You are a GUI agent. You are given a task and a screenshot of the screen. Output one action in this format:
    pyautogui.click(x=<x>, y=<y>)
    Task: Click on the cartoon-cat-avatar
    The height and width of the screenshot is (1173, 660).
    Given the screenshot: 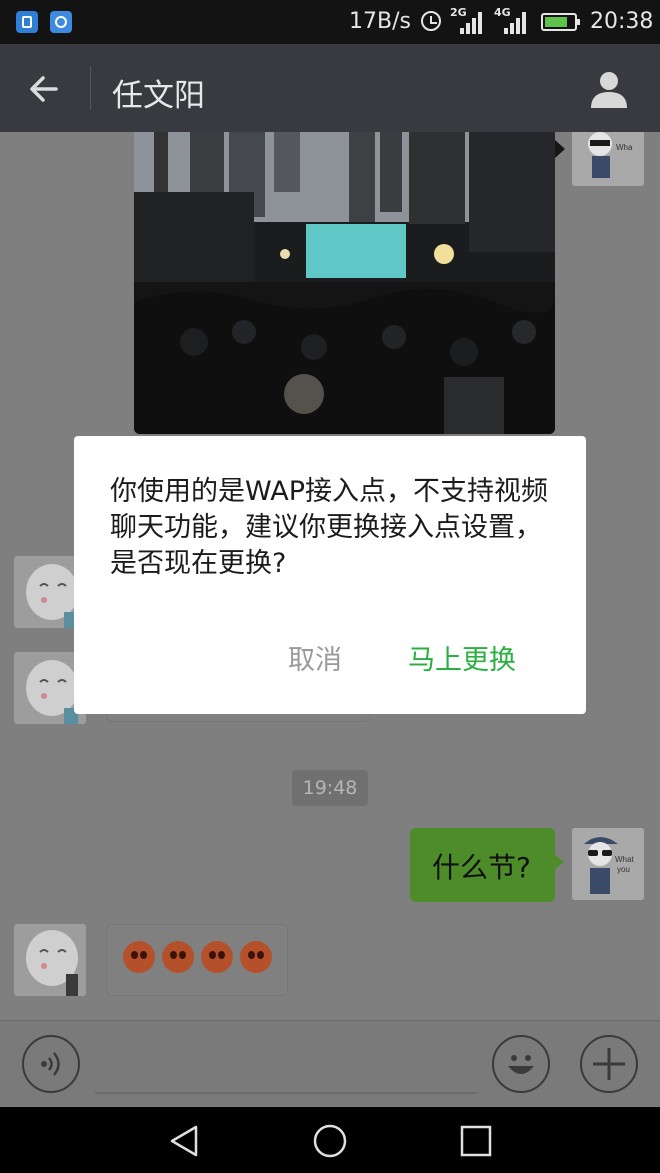 What is the action you would take?
    pyautogui.click(x=50, y=960)
    